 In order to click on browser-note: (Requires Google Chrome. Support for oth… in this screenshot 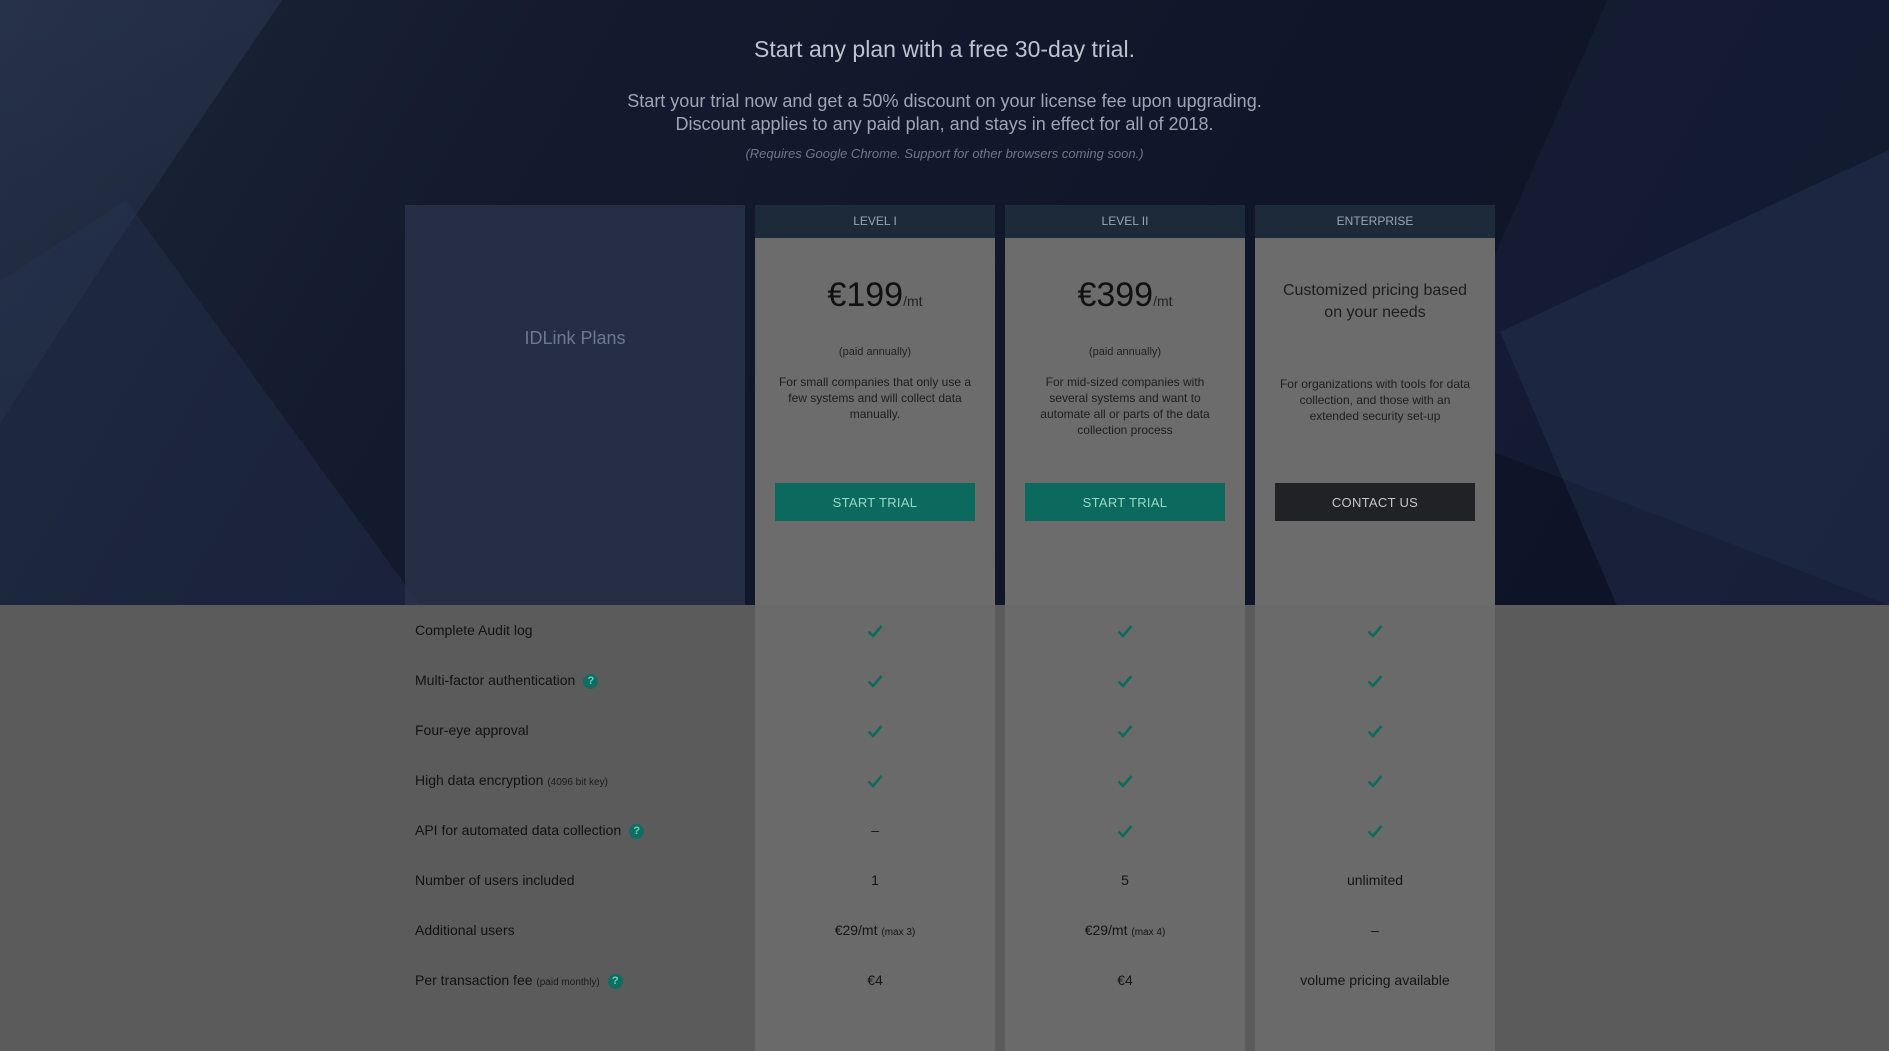, I will do `click(944, 153)`.